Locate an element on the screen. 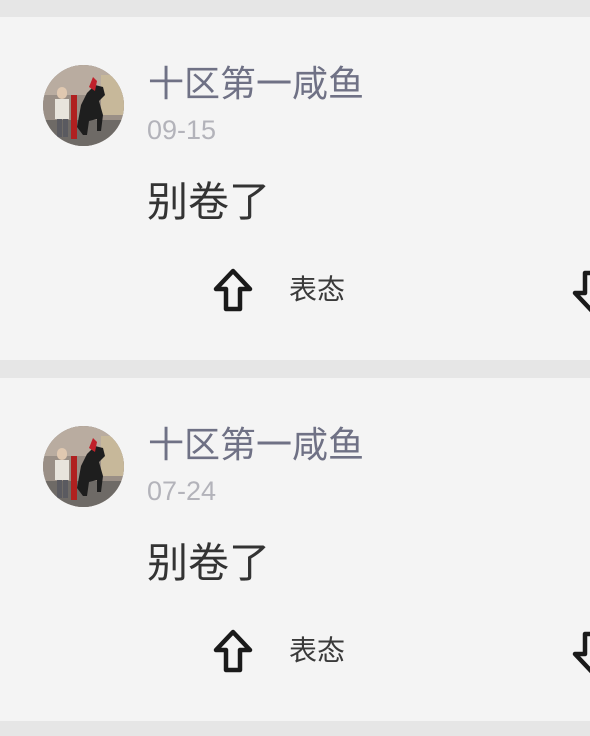 The image size is (590, 736). comment-date: 09-15 is located at coordinates (182, 130).